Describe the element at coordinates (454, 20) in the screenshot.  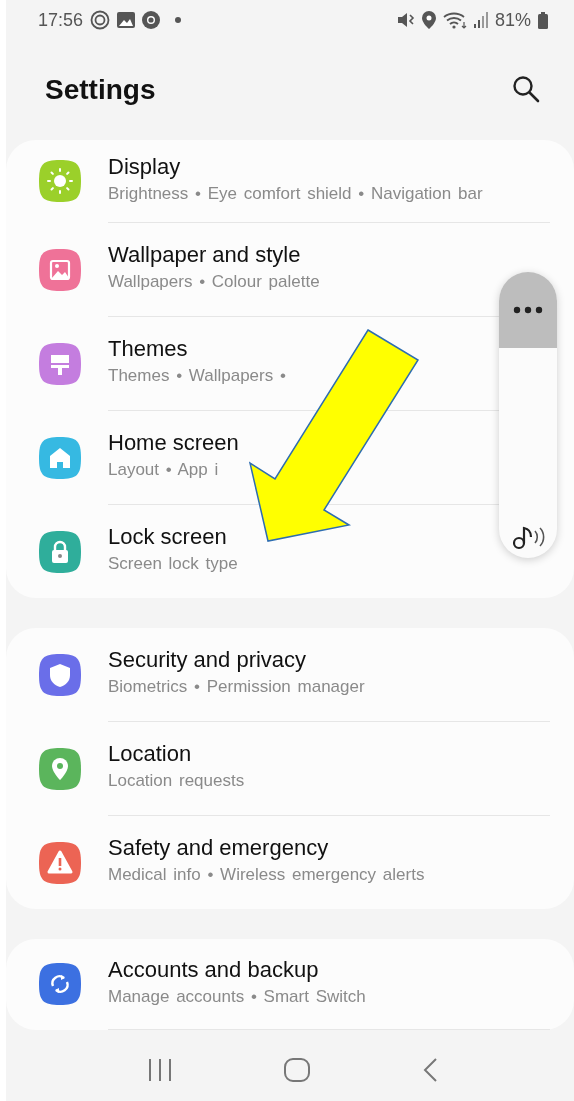
I see `wifi-icon` at that location.